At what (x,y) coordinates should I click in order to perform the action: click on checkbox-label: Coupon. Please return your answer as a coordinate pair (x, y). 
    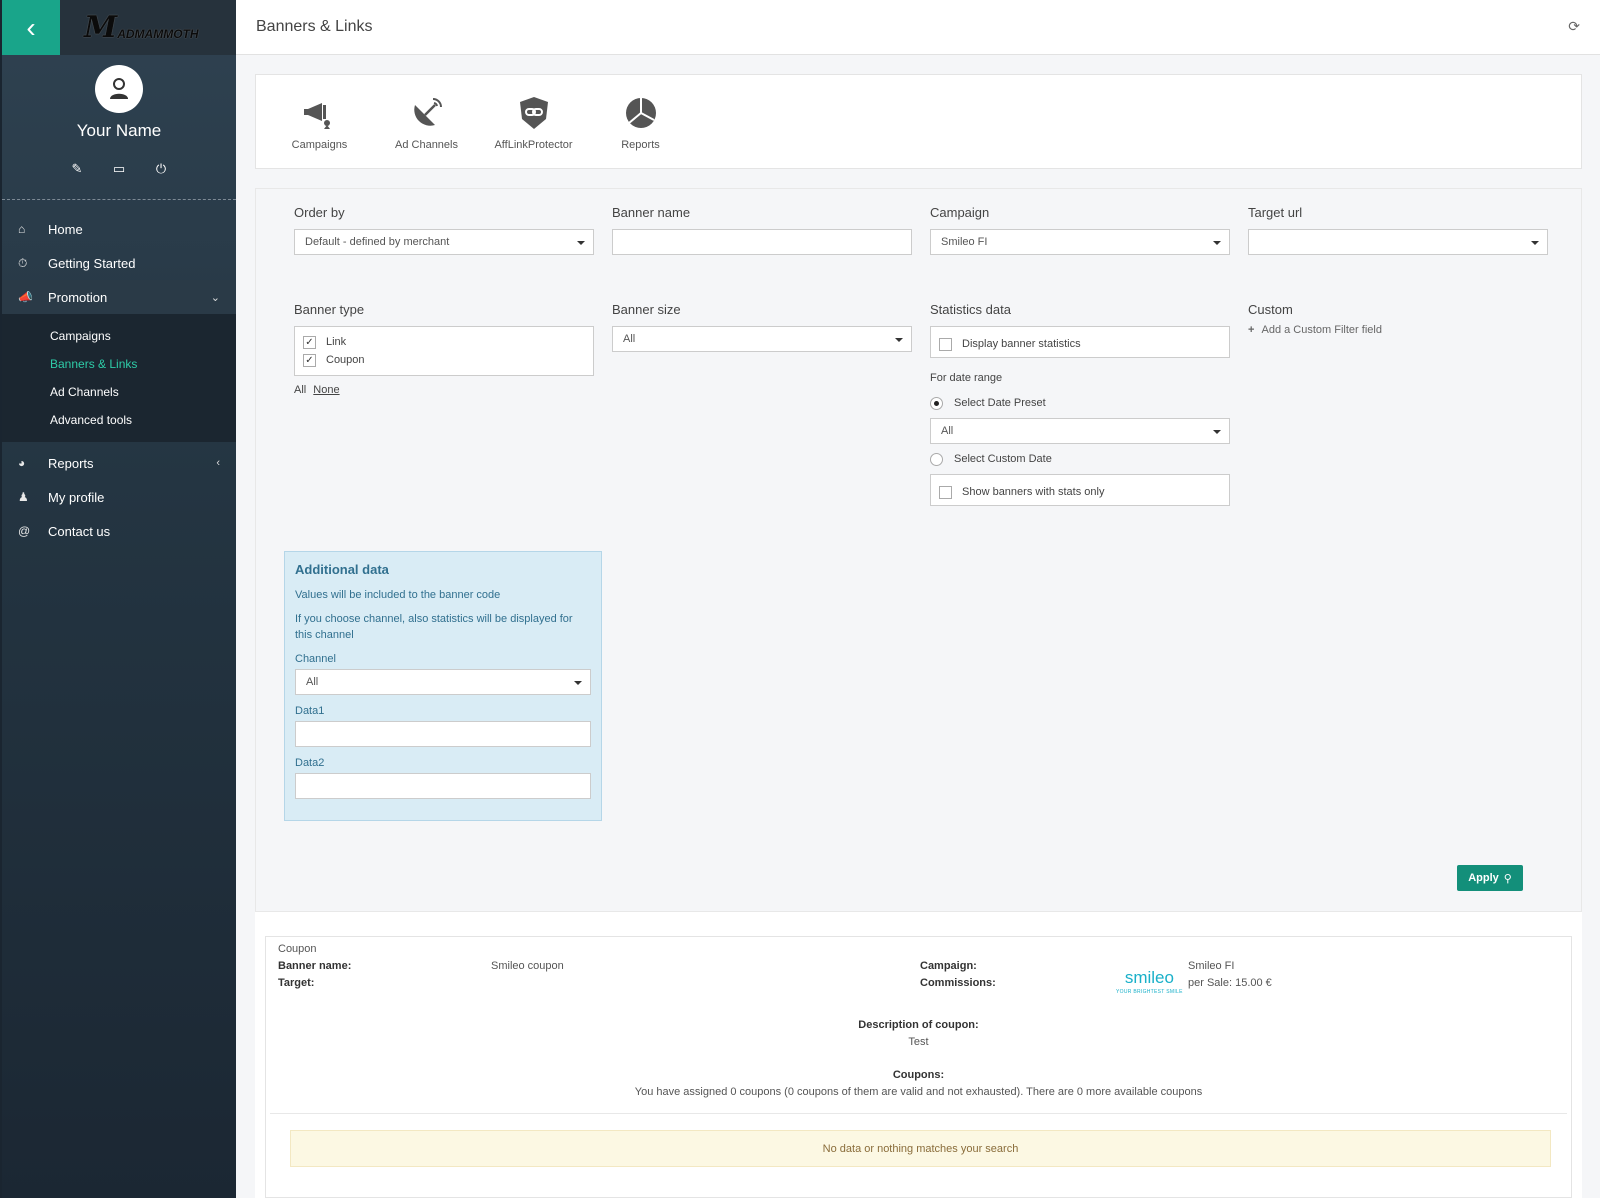
    Looking at the image, I should click on (345, 360).